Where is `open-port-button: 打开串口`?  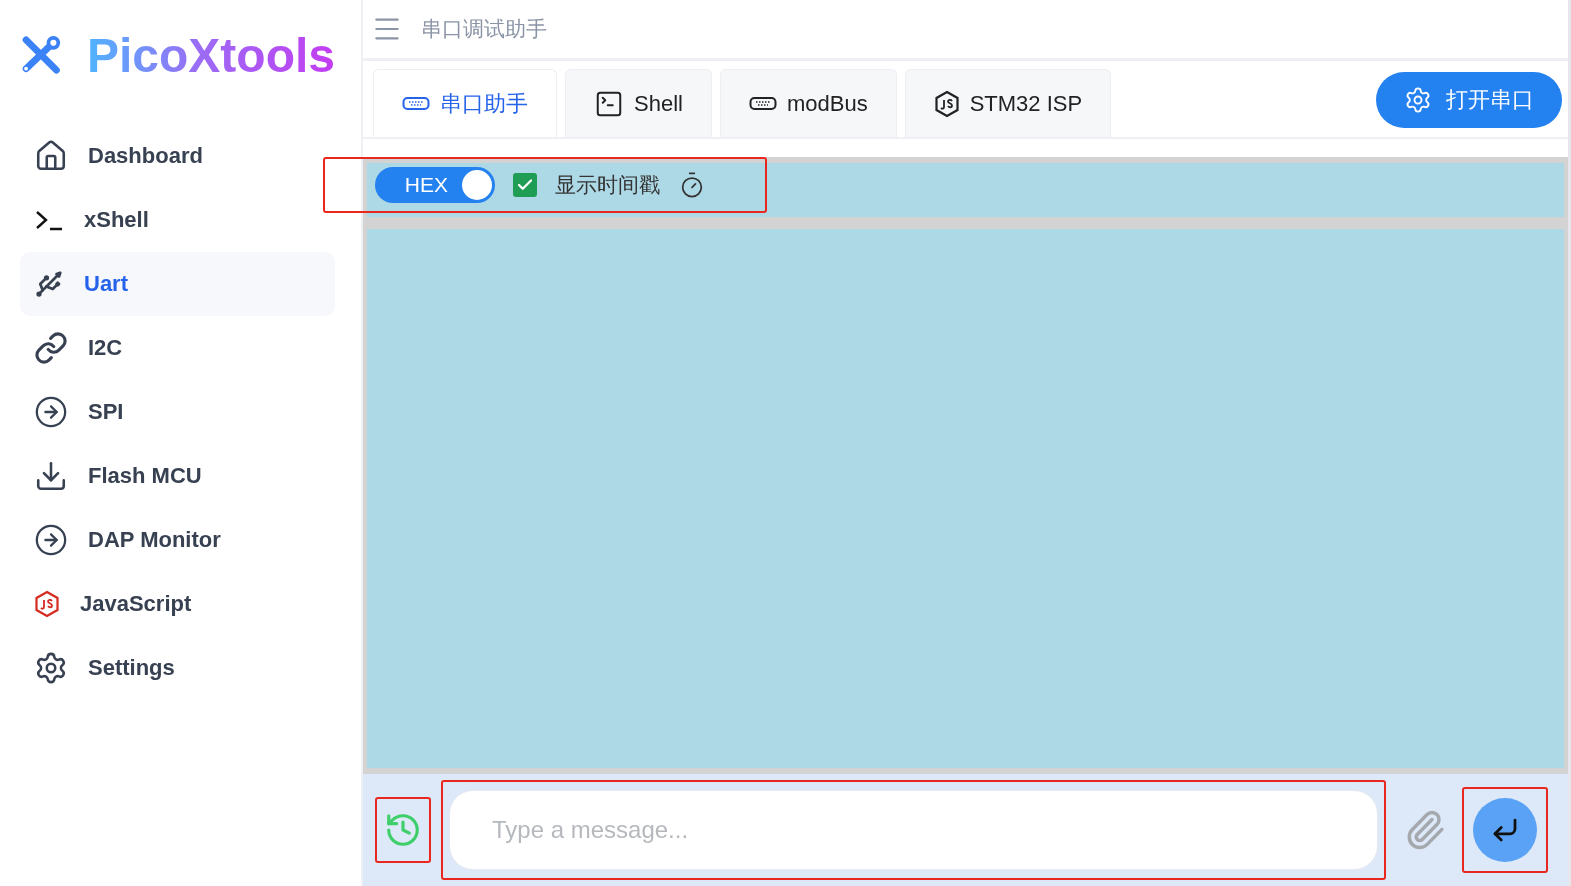 open-port-button: 打开串口 is located at coordinates (1469, 100).